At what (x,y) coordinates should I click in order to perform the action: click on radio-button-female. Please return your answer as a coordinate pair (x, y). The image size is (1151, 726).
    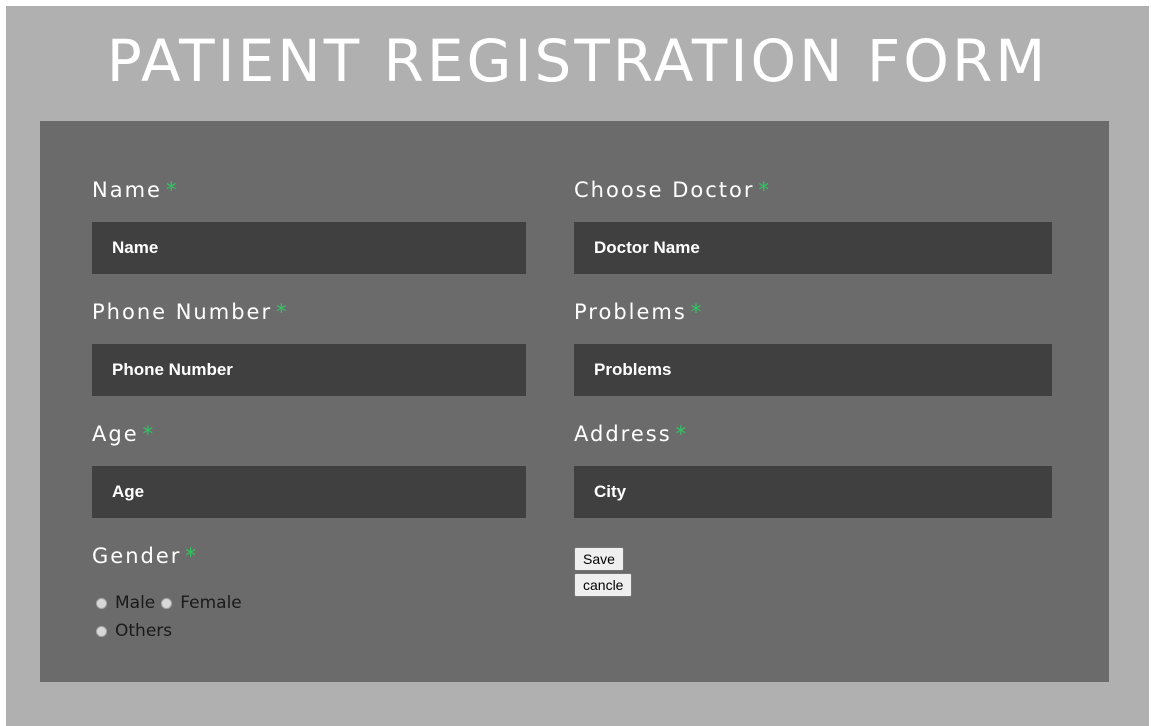
    Looking at the image, I should click on (167, 603).